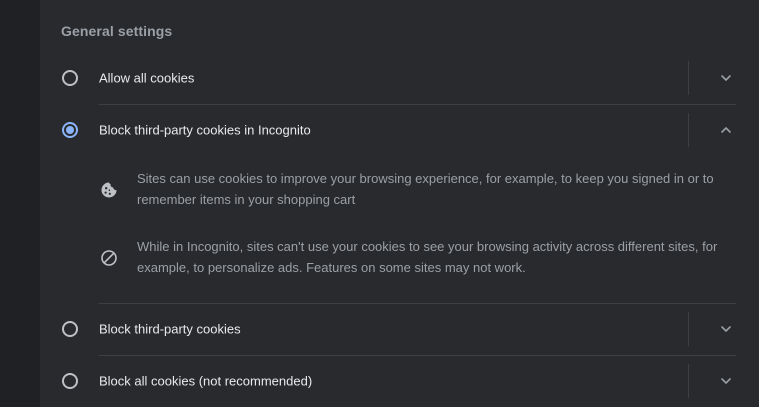  What do you see at coordinates (70, 130) in the screenshot?
I see `radio-button-selected` at bounding box center [70, 130].